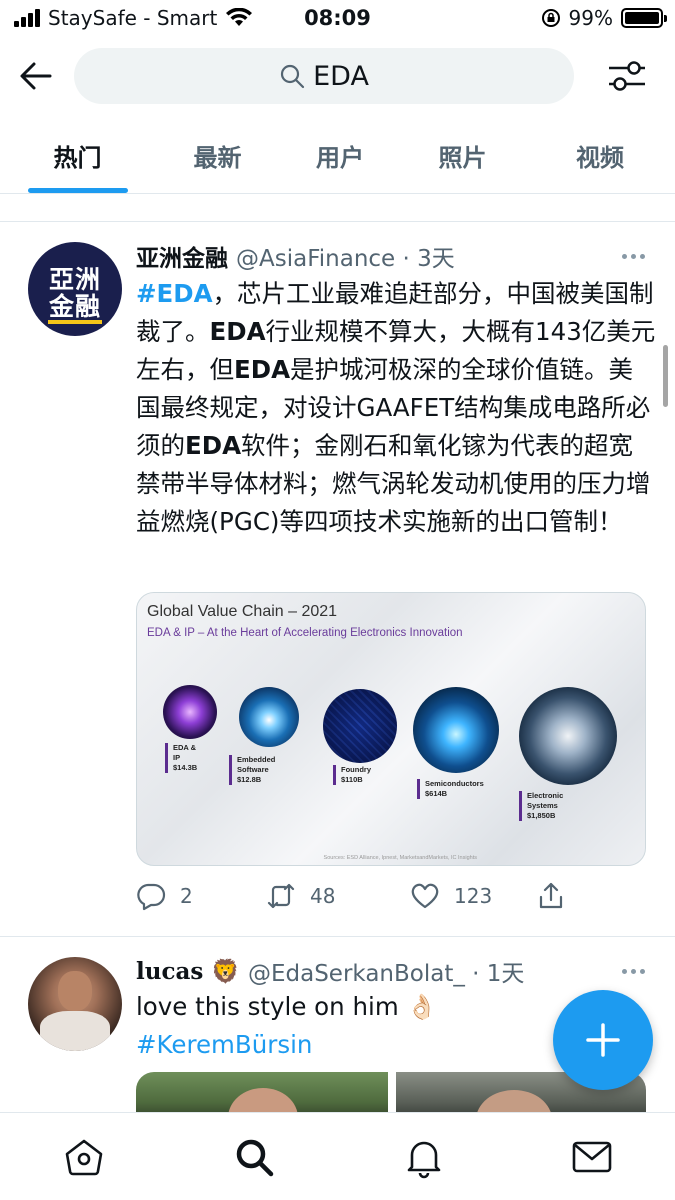 This screenshot has height=1200, width=675. I want to click on share-icon, so click(551, 895).